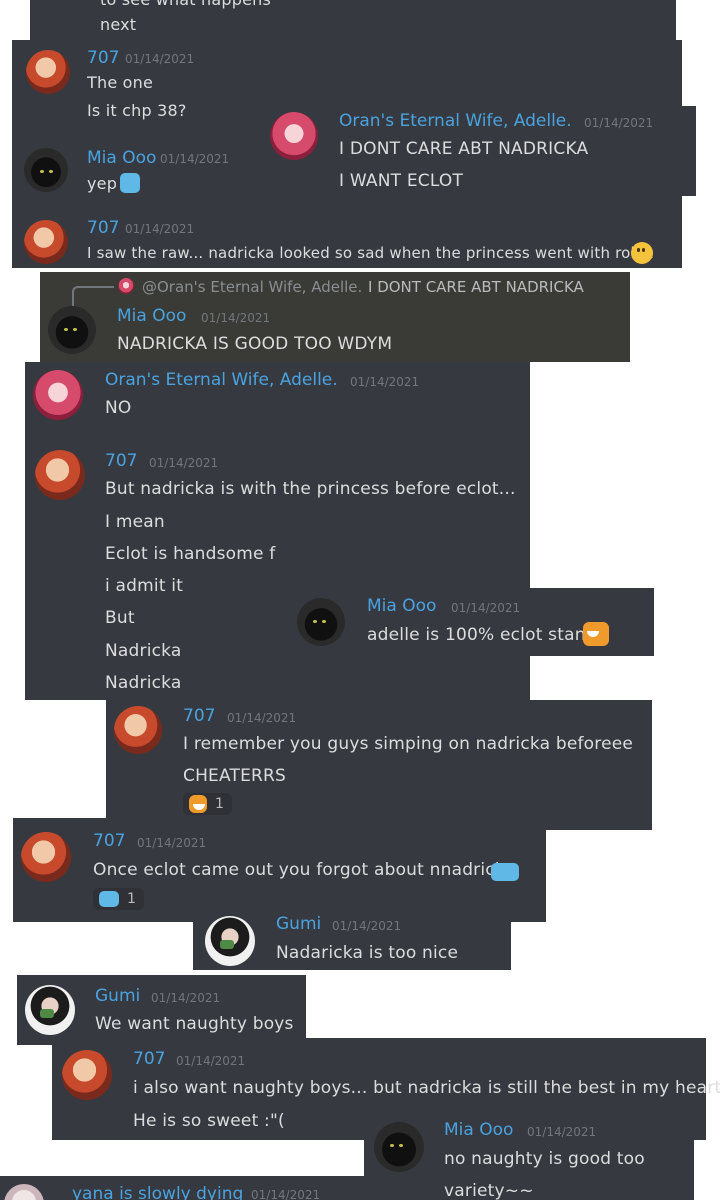  What do you see at coordinates (93, 296) in the screenshot?
I see `reply-connector` at bounding box center [93, 296].